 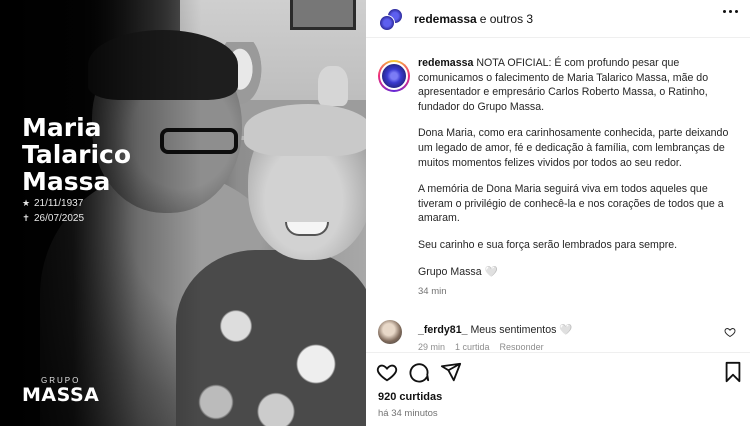 I want to click on collab-avatars, so click(x=391, y=19).